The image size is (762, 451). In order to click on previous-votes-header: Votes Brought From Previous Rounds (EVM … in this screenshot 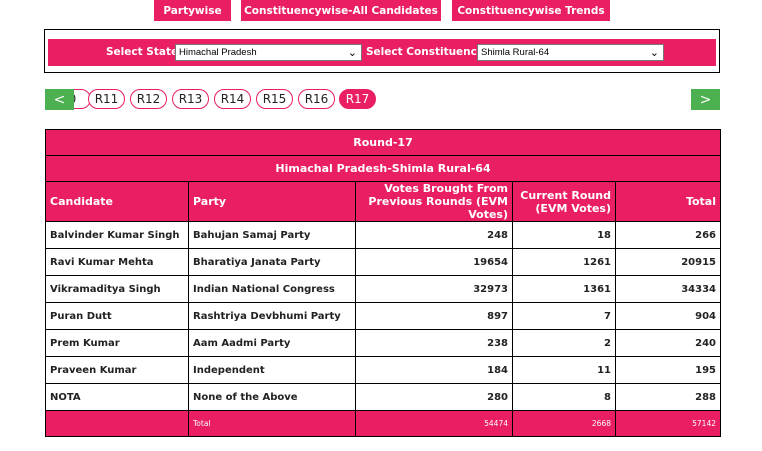, I will do `click(434, 201)`.